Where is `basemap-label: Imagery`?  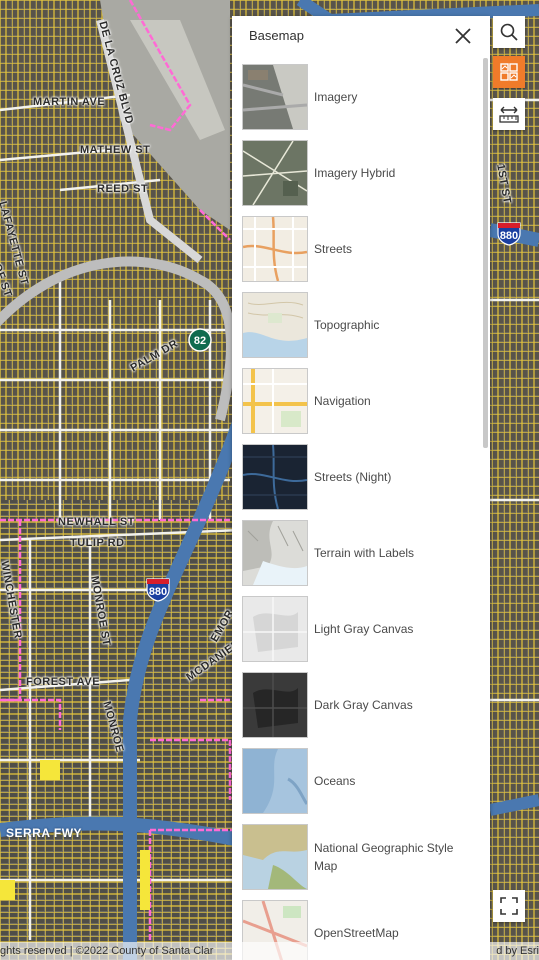 basemap-label: Imagery is located at coordinates (336, 97).